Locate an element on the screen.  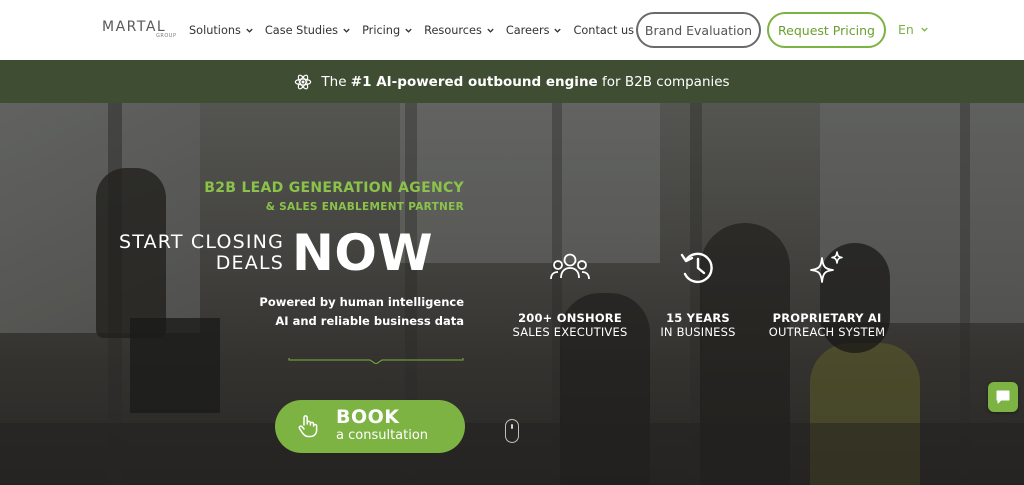
banner-text-prefix: The is located at coordinates (336, 81).